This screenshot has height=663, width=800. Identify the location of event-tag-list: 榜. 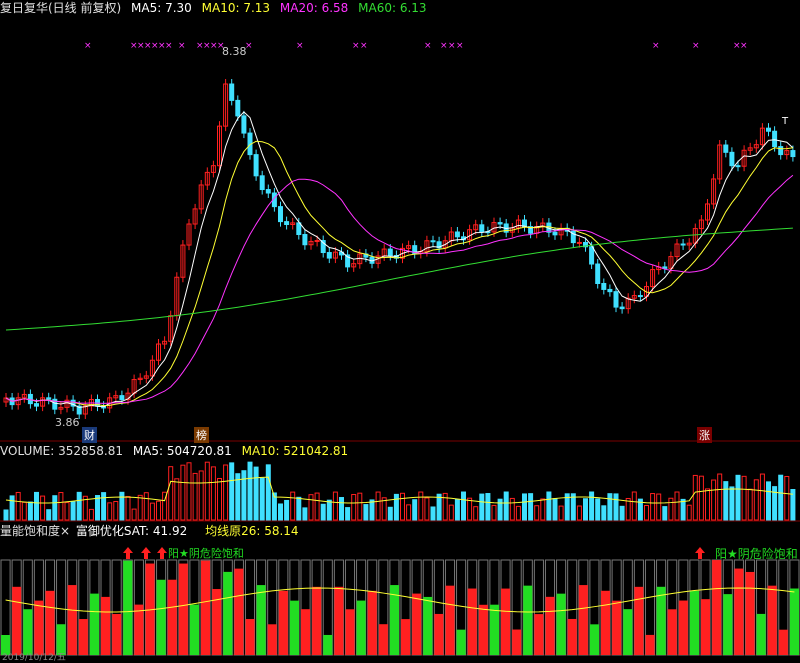
(201, 435).